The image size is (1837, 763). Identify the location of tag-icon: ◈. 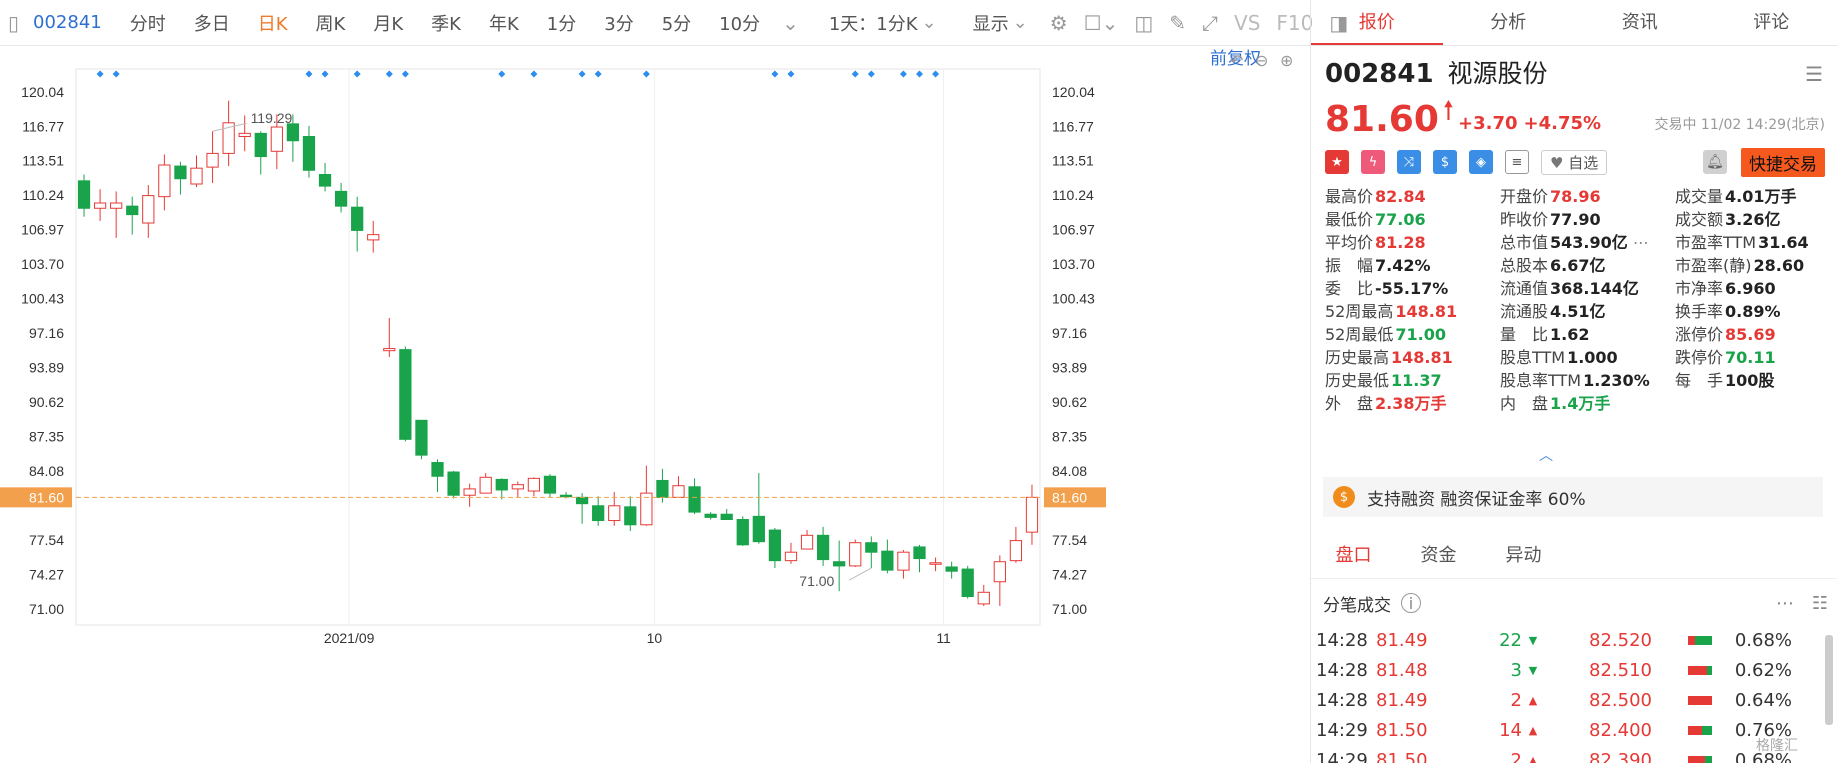
(1481, 162).